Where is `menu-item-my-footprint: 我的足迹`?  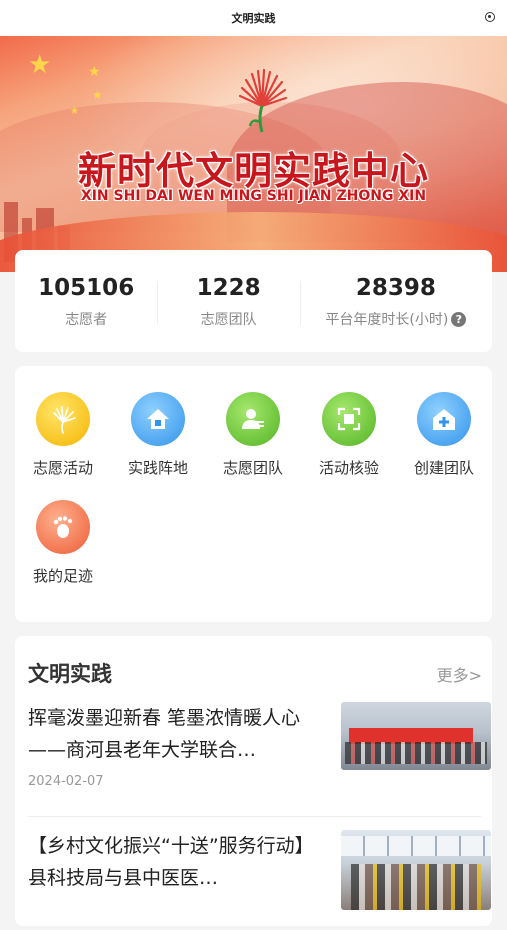
menu-item-my-footprint: 我的足迹 is located at coordinates (63, 543).